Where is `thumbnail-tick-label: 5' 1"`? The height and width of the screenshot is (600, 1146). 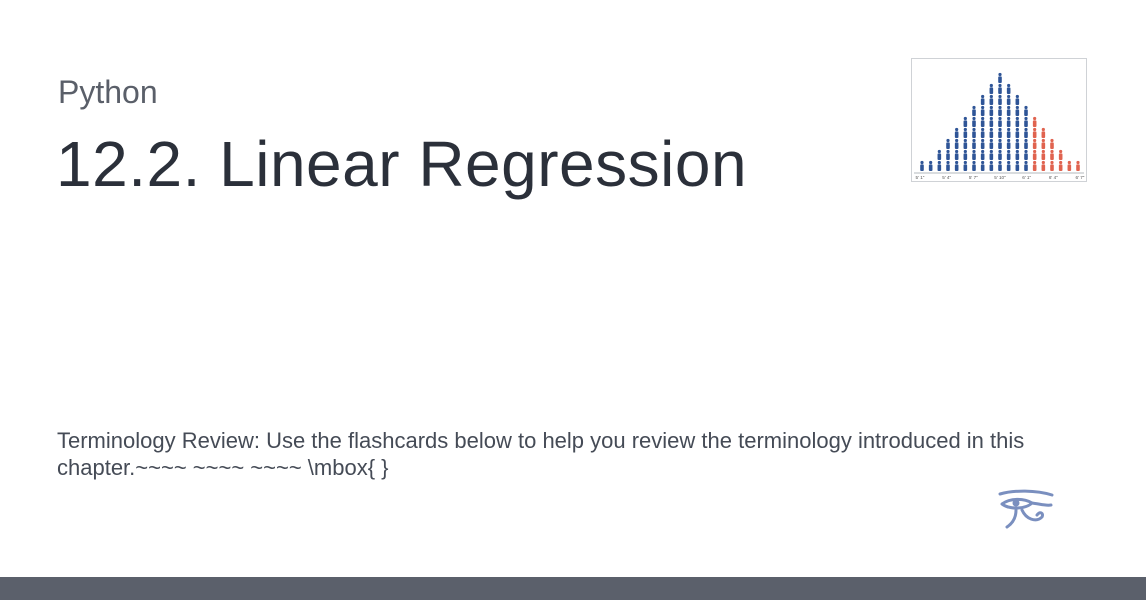
thumbnail-tick-label: 5' 1" is located at coordinates (920, 177).